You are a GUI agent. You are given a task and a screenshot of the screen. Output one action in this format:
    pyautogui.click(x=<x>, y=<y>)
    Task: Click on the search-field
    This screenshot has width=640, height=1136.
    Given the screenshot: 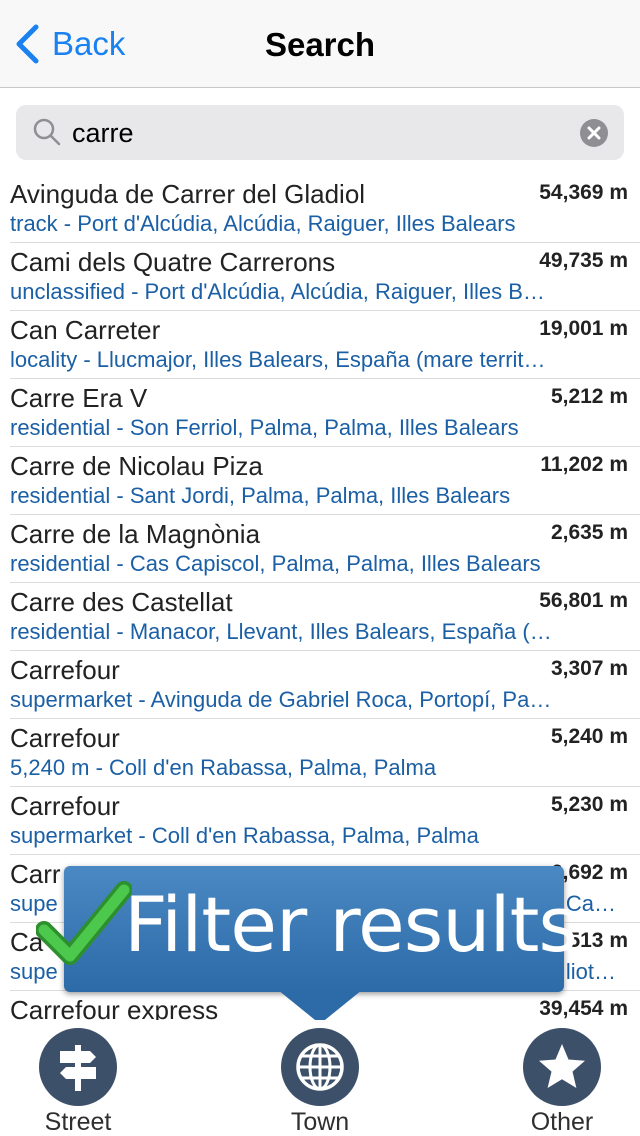 What is the action you would take?
    pyautogui.click(x=320, y=132)
    